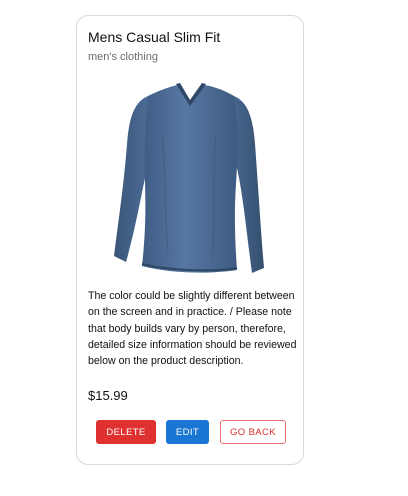  What do you see at coordinates (253, 432) in the screenshot?
I see `go-back-button: GO BACK` at bounding box center [253, 432].